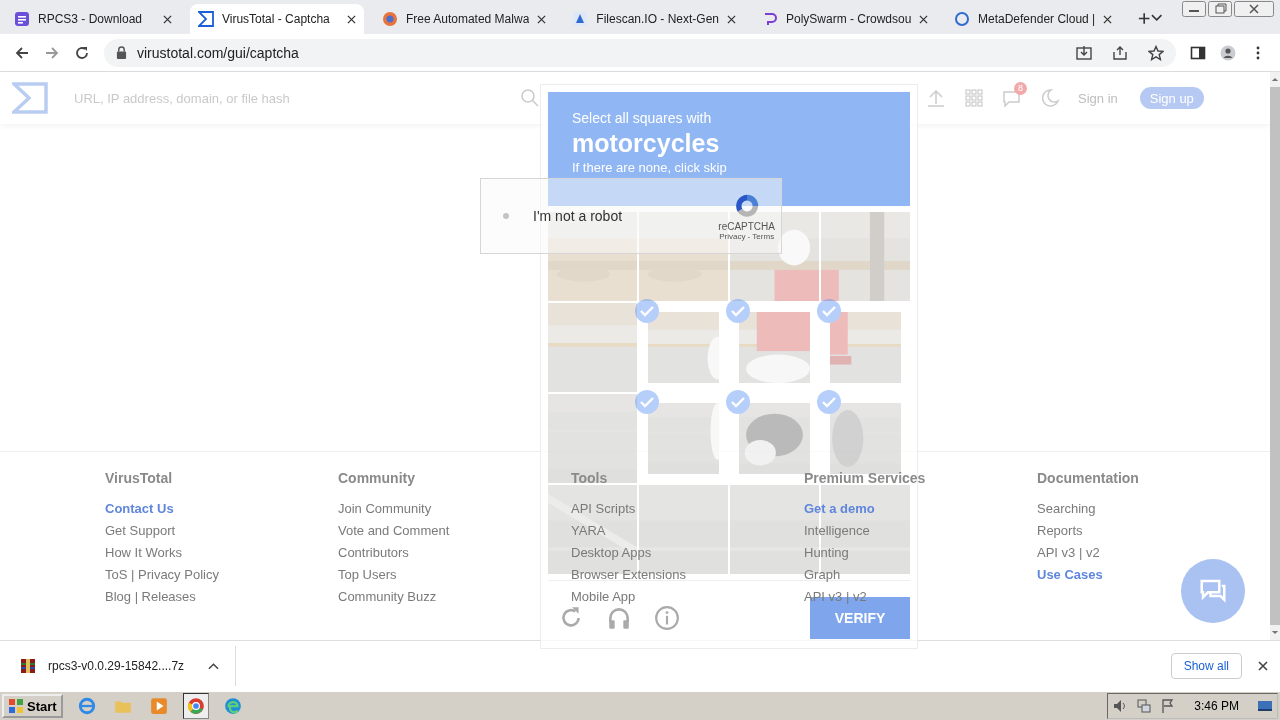 Image resolution: width=1280 pixels, height=720 pixels. What do you see at coordinates (826, 553) in the screenshot?
I see `footer-link: Hunting` at bounding box center [826, 553].